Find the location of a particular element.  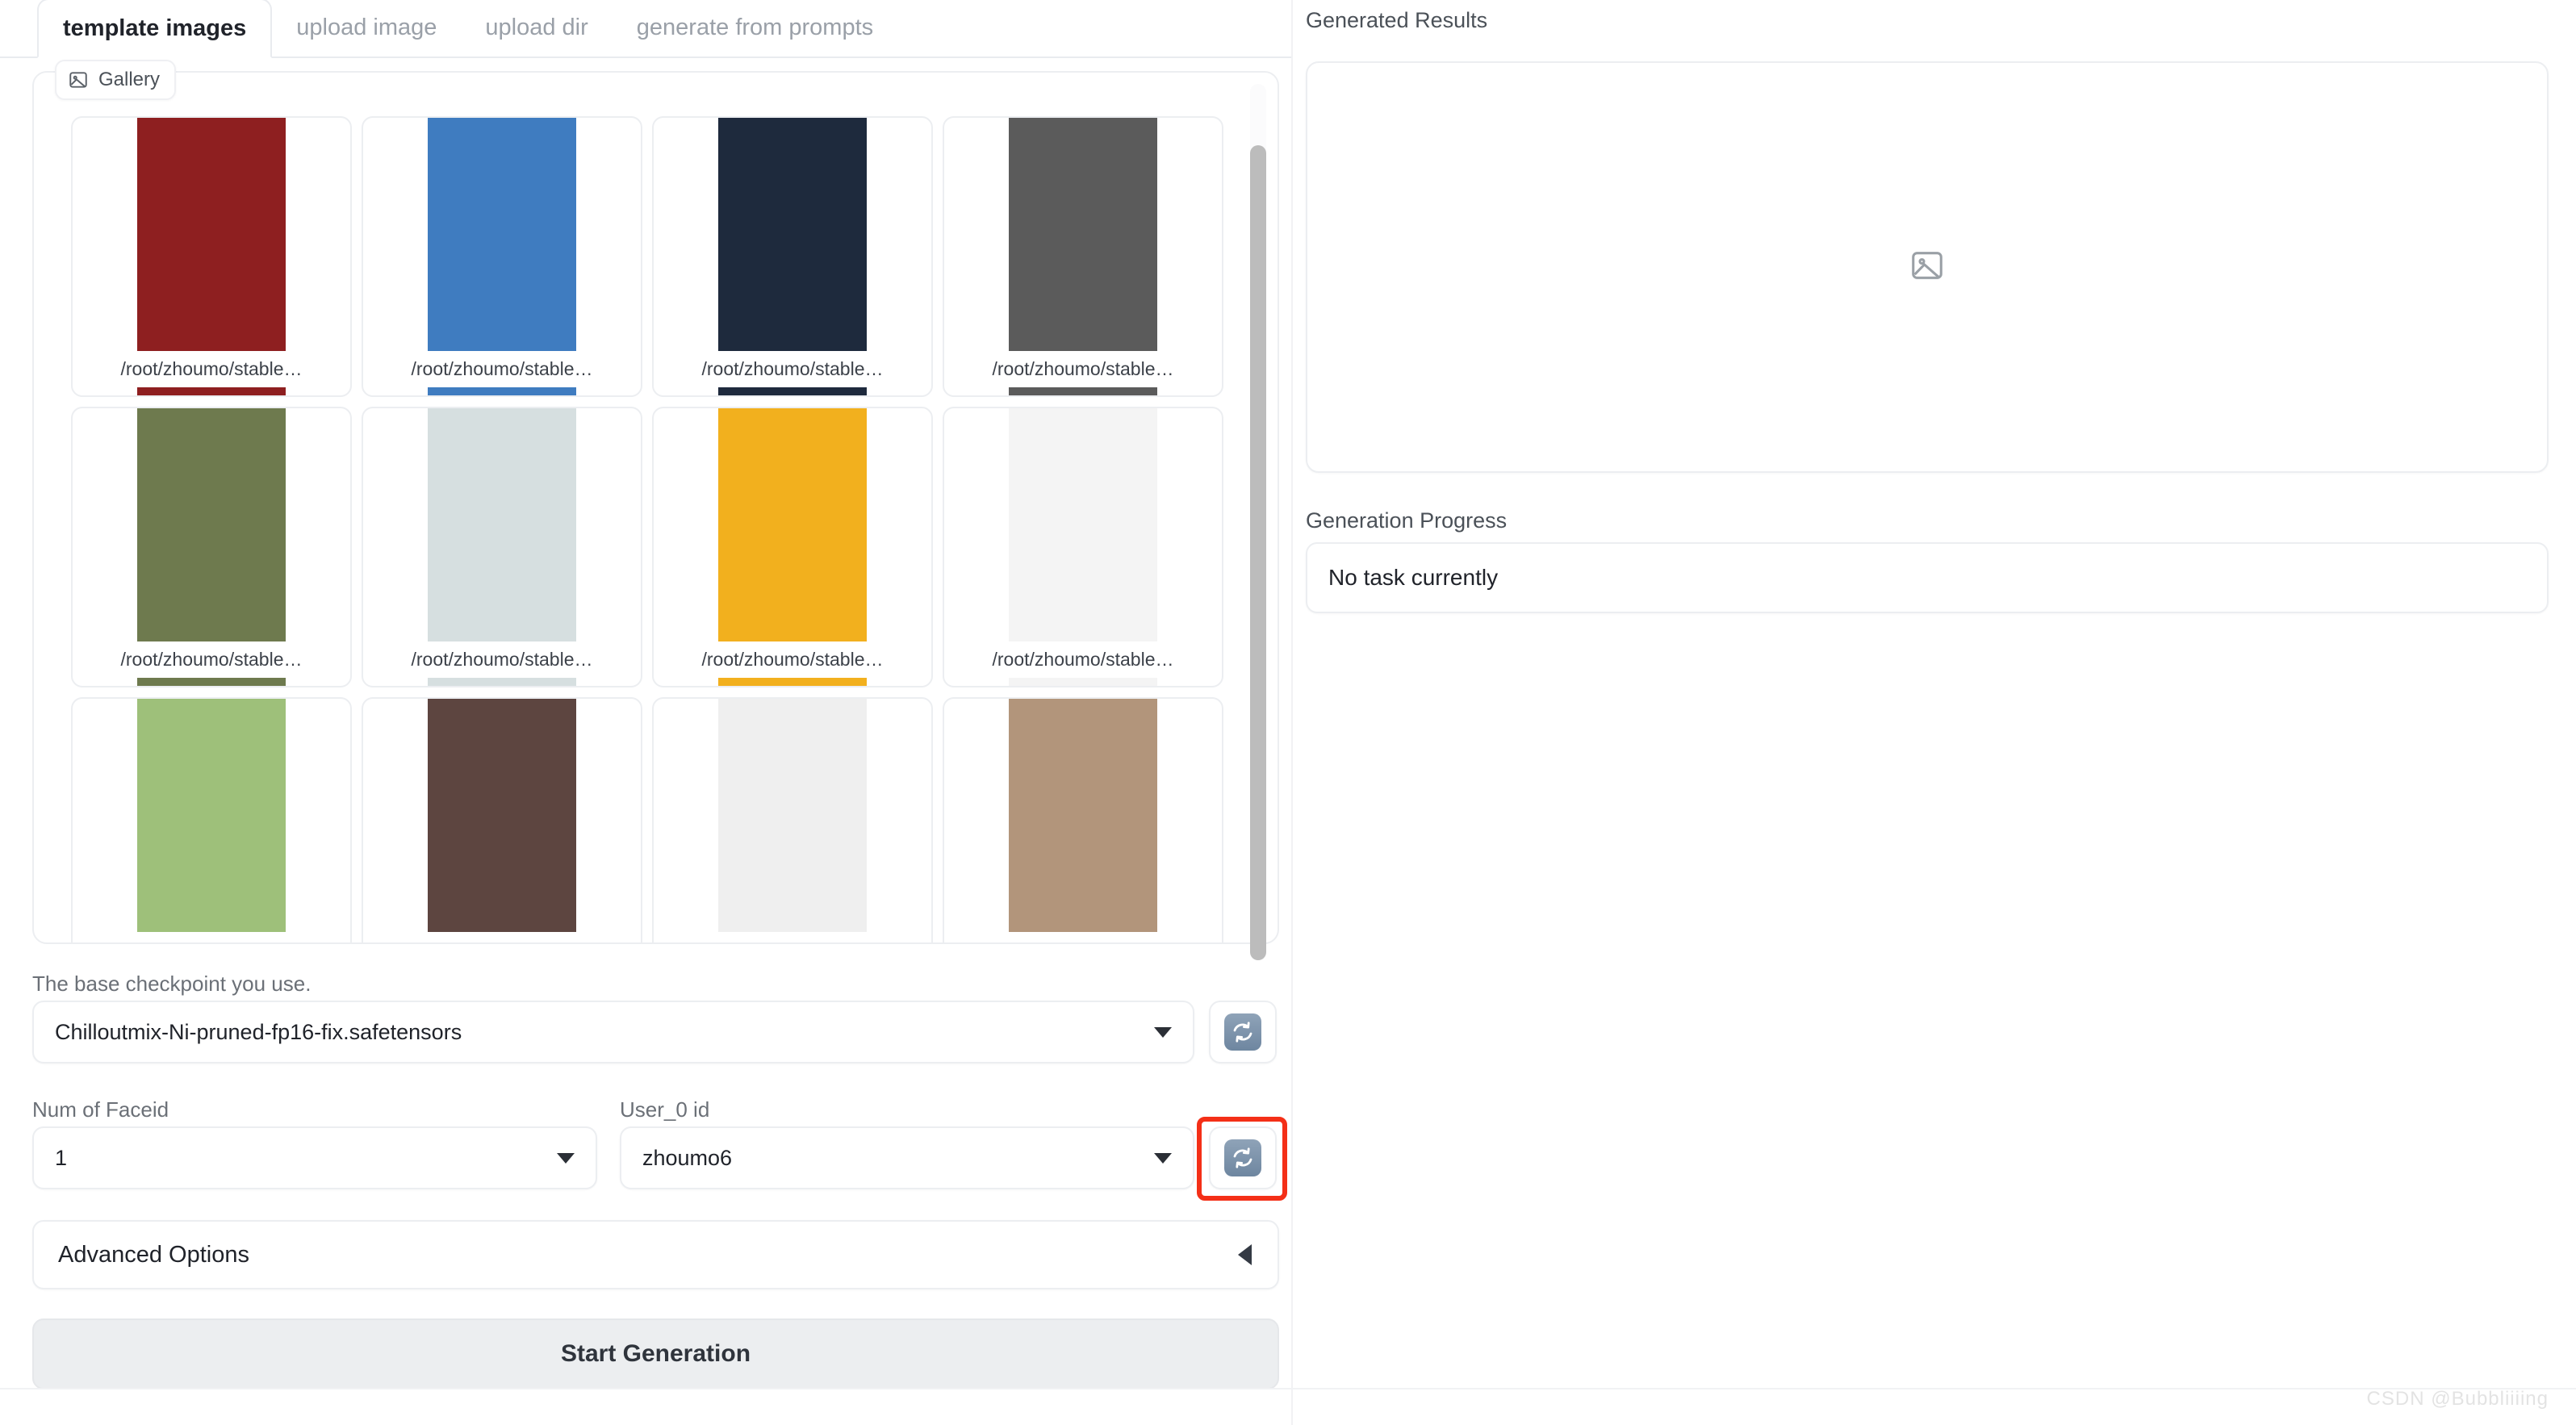

start-generation-button: Start Generation is located at coordinates (655, 1354).